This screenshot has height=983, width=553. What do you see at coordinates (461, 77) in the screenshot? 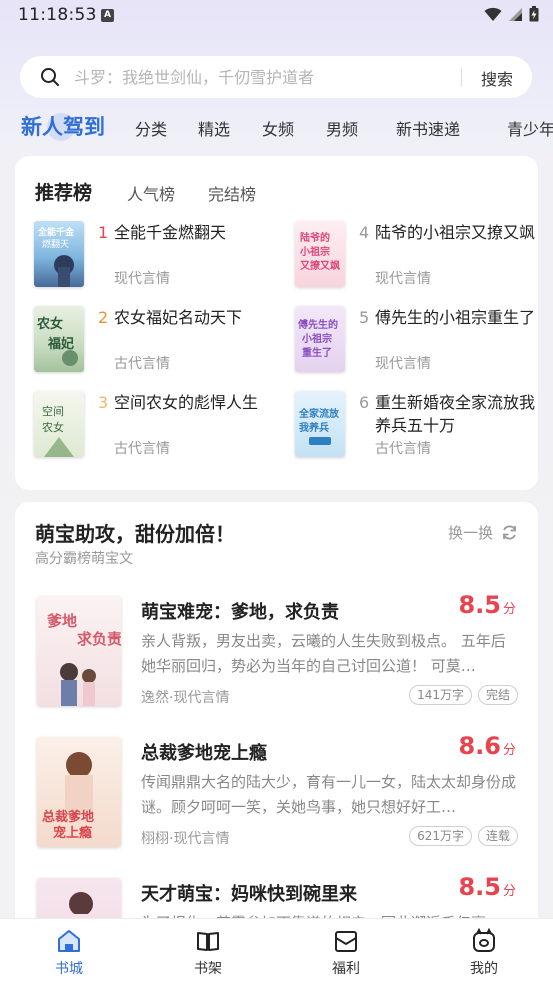
I see `search-divider` at bounding box center [461, 77].